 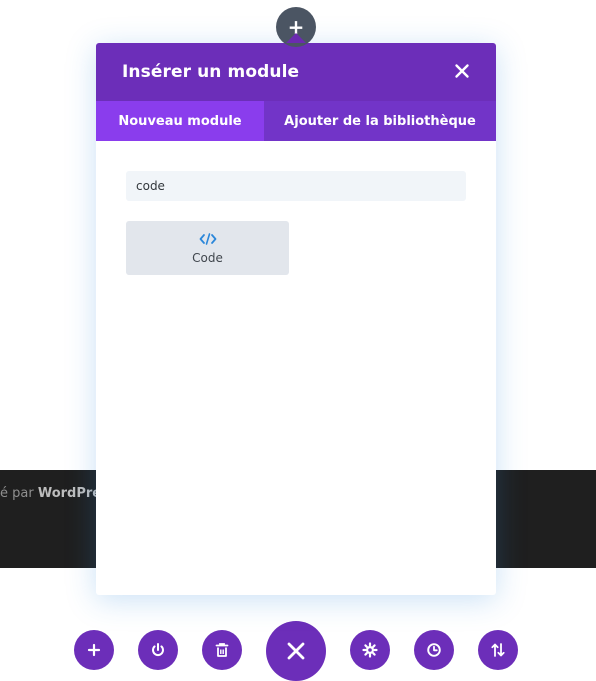 I want to click on footer-credit: é par WordPress, so click(x=48, y=493).